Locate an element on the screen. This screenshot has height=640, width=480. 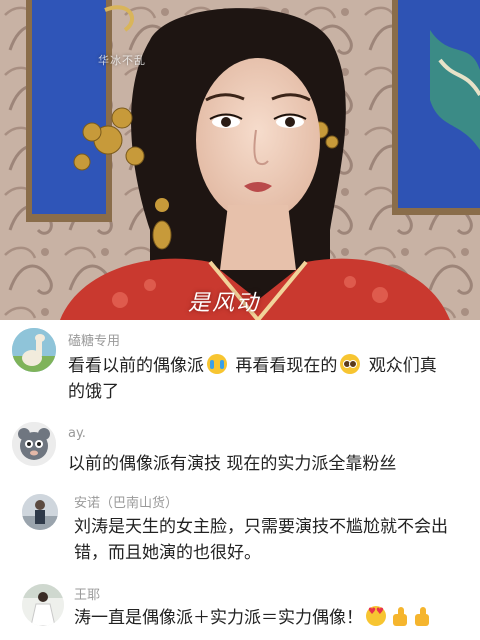
pleading-face-icon is located at coordinates (350, 364).